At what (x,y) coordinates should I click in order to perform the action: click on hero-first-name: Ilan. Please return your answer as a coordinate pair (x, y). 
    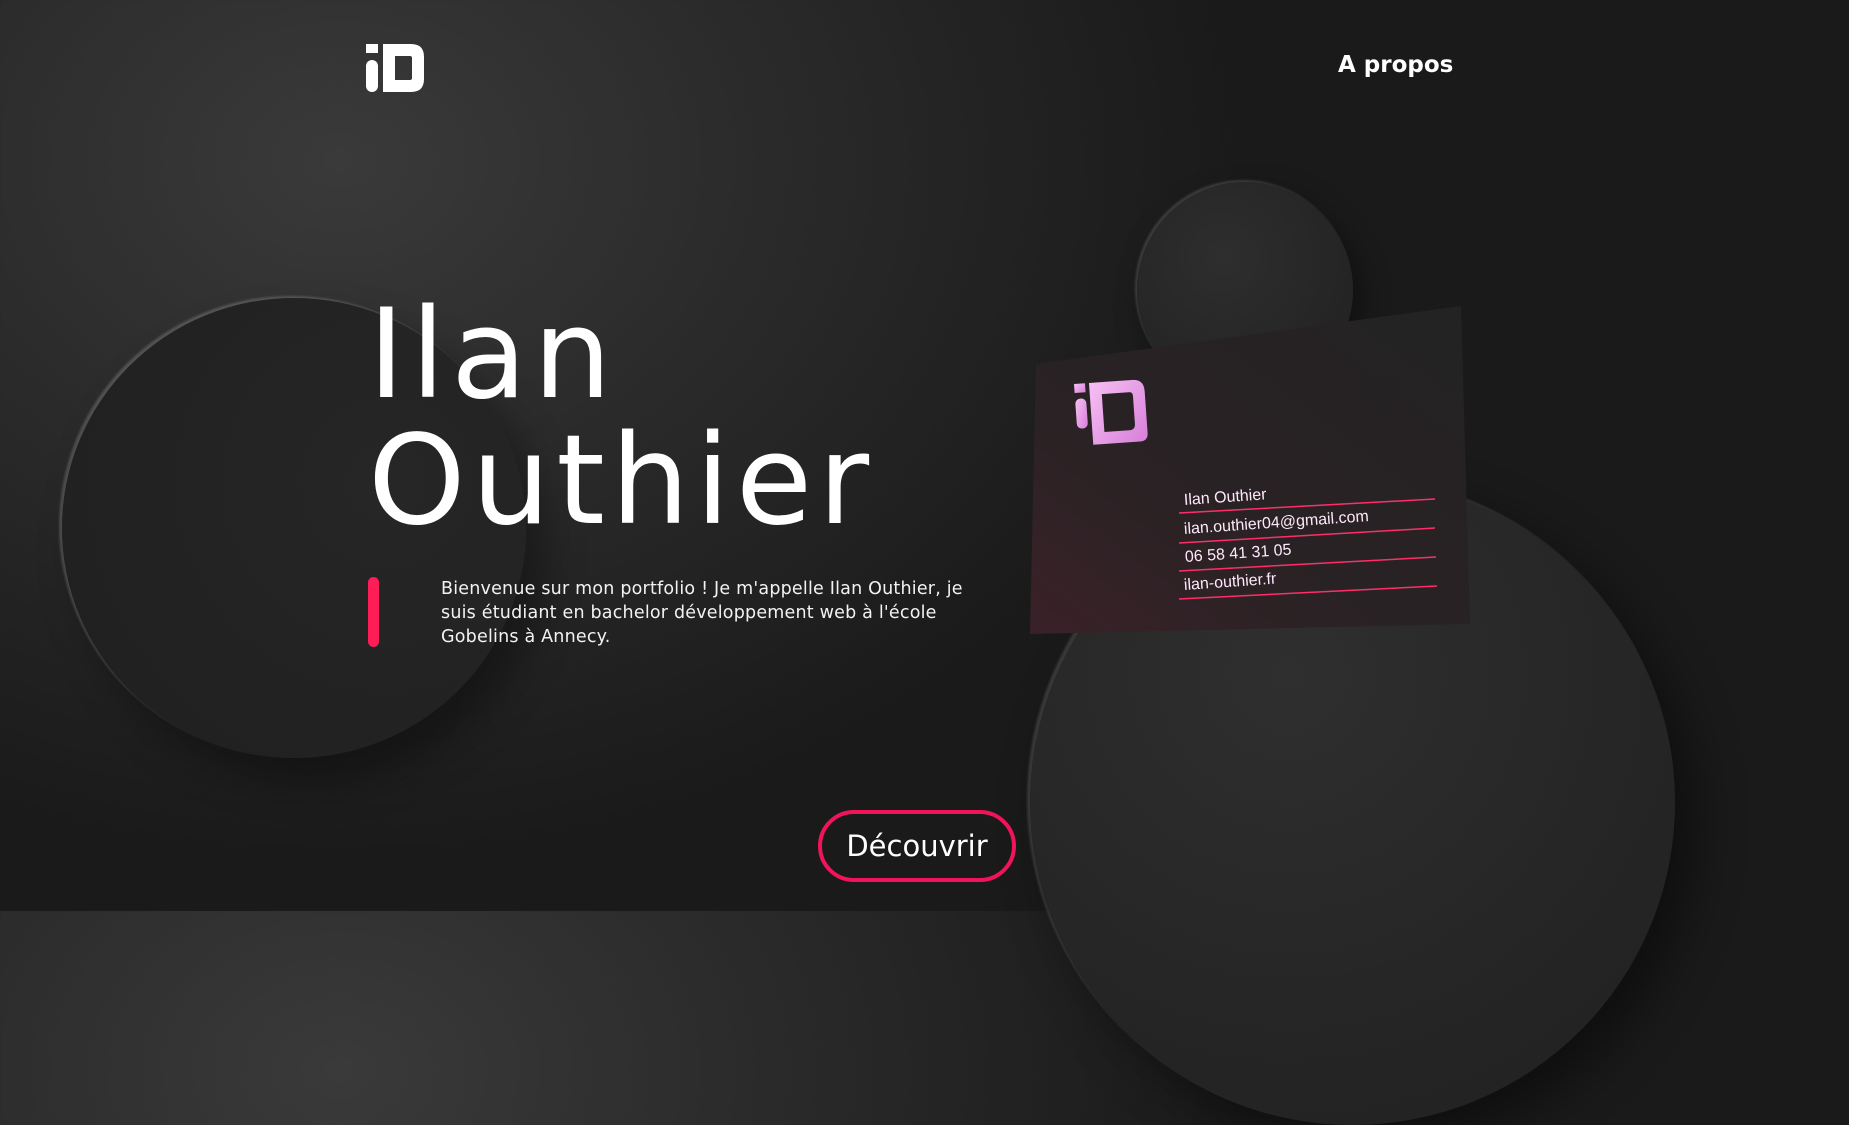
    Looking at the image, I should click on (493, 355).